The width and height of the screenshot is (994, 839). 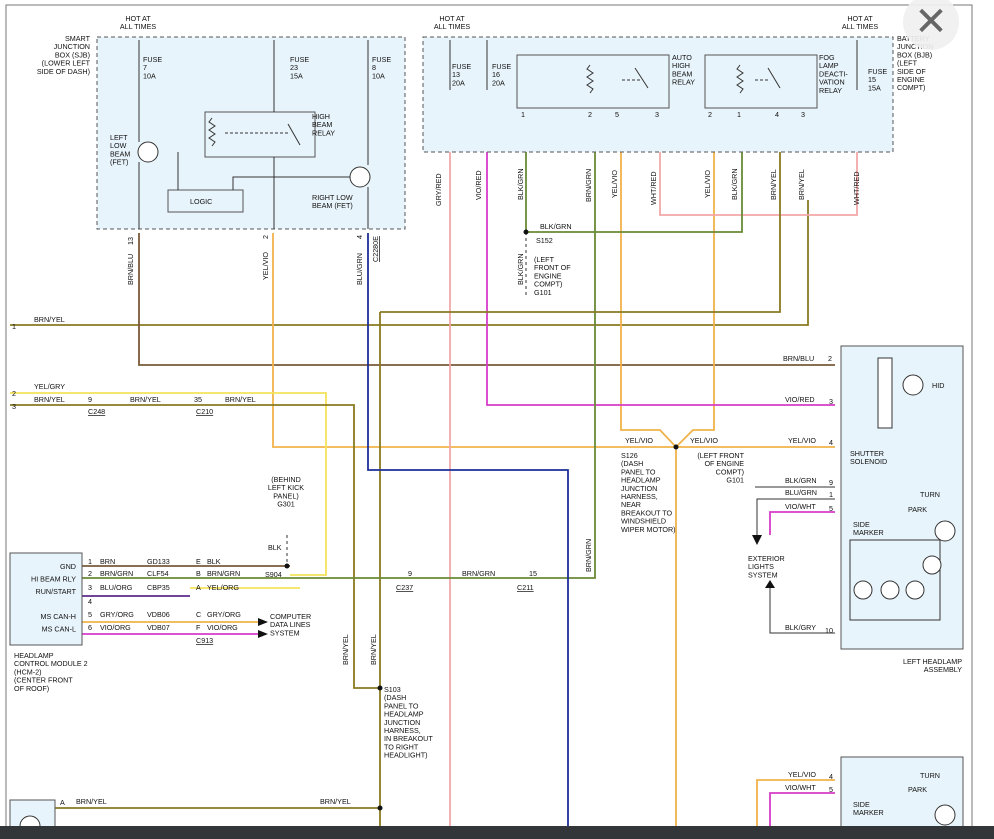 What do you see at coordinates (380, 808) in the screenshot?
I see `splice-bottom` at bounding box center [380, 808].